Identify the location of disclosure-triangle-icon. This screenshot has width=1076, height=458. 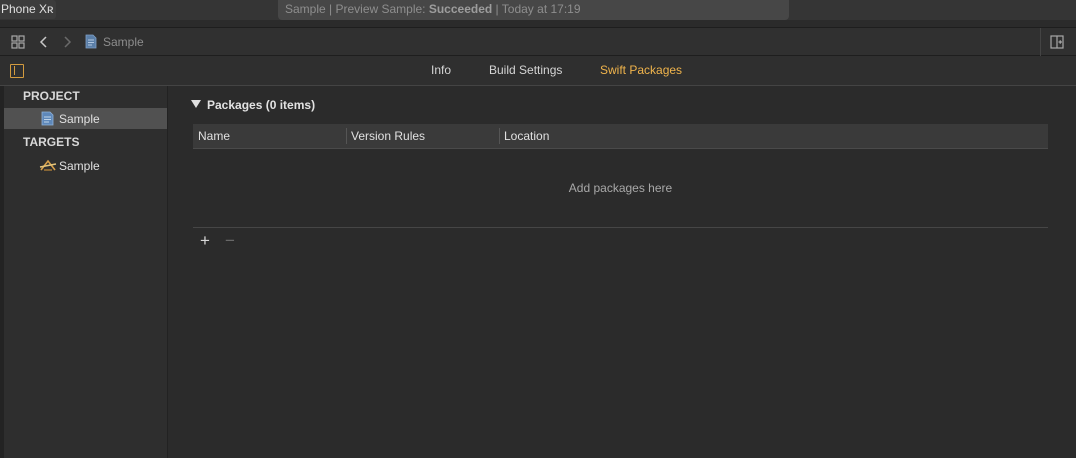
(196, 104).